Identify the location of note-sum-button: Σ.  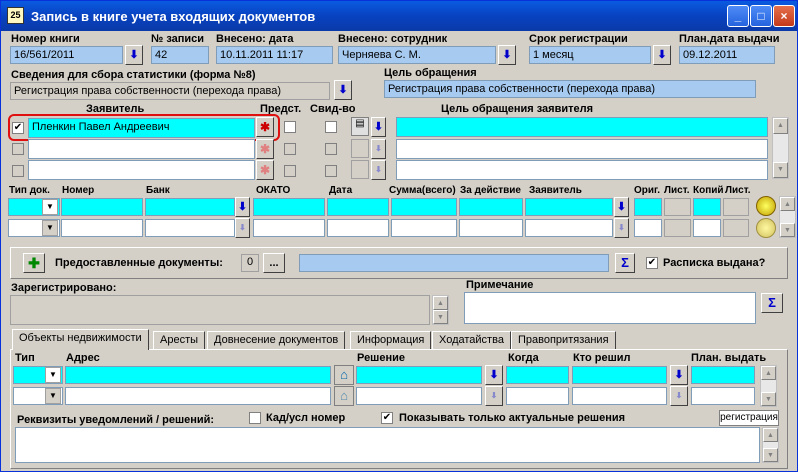
(772, 303).